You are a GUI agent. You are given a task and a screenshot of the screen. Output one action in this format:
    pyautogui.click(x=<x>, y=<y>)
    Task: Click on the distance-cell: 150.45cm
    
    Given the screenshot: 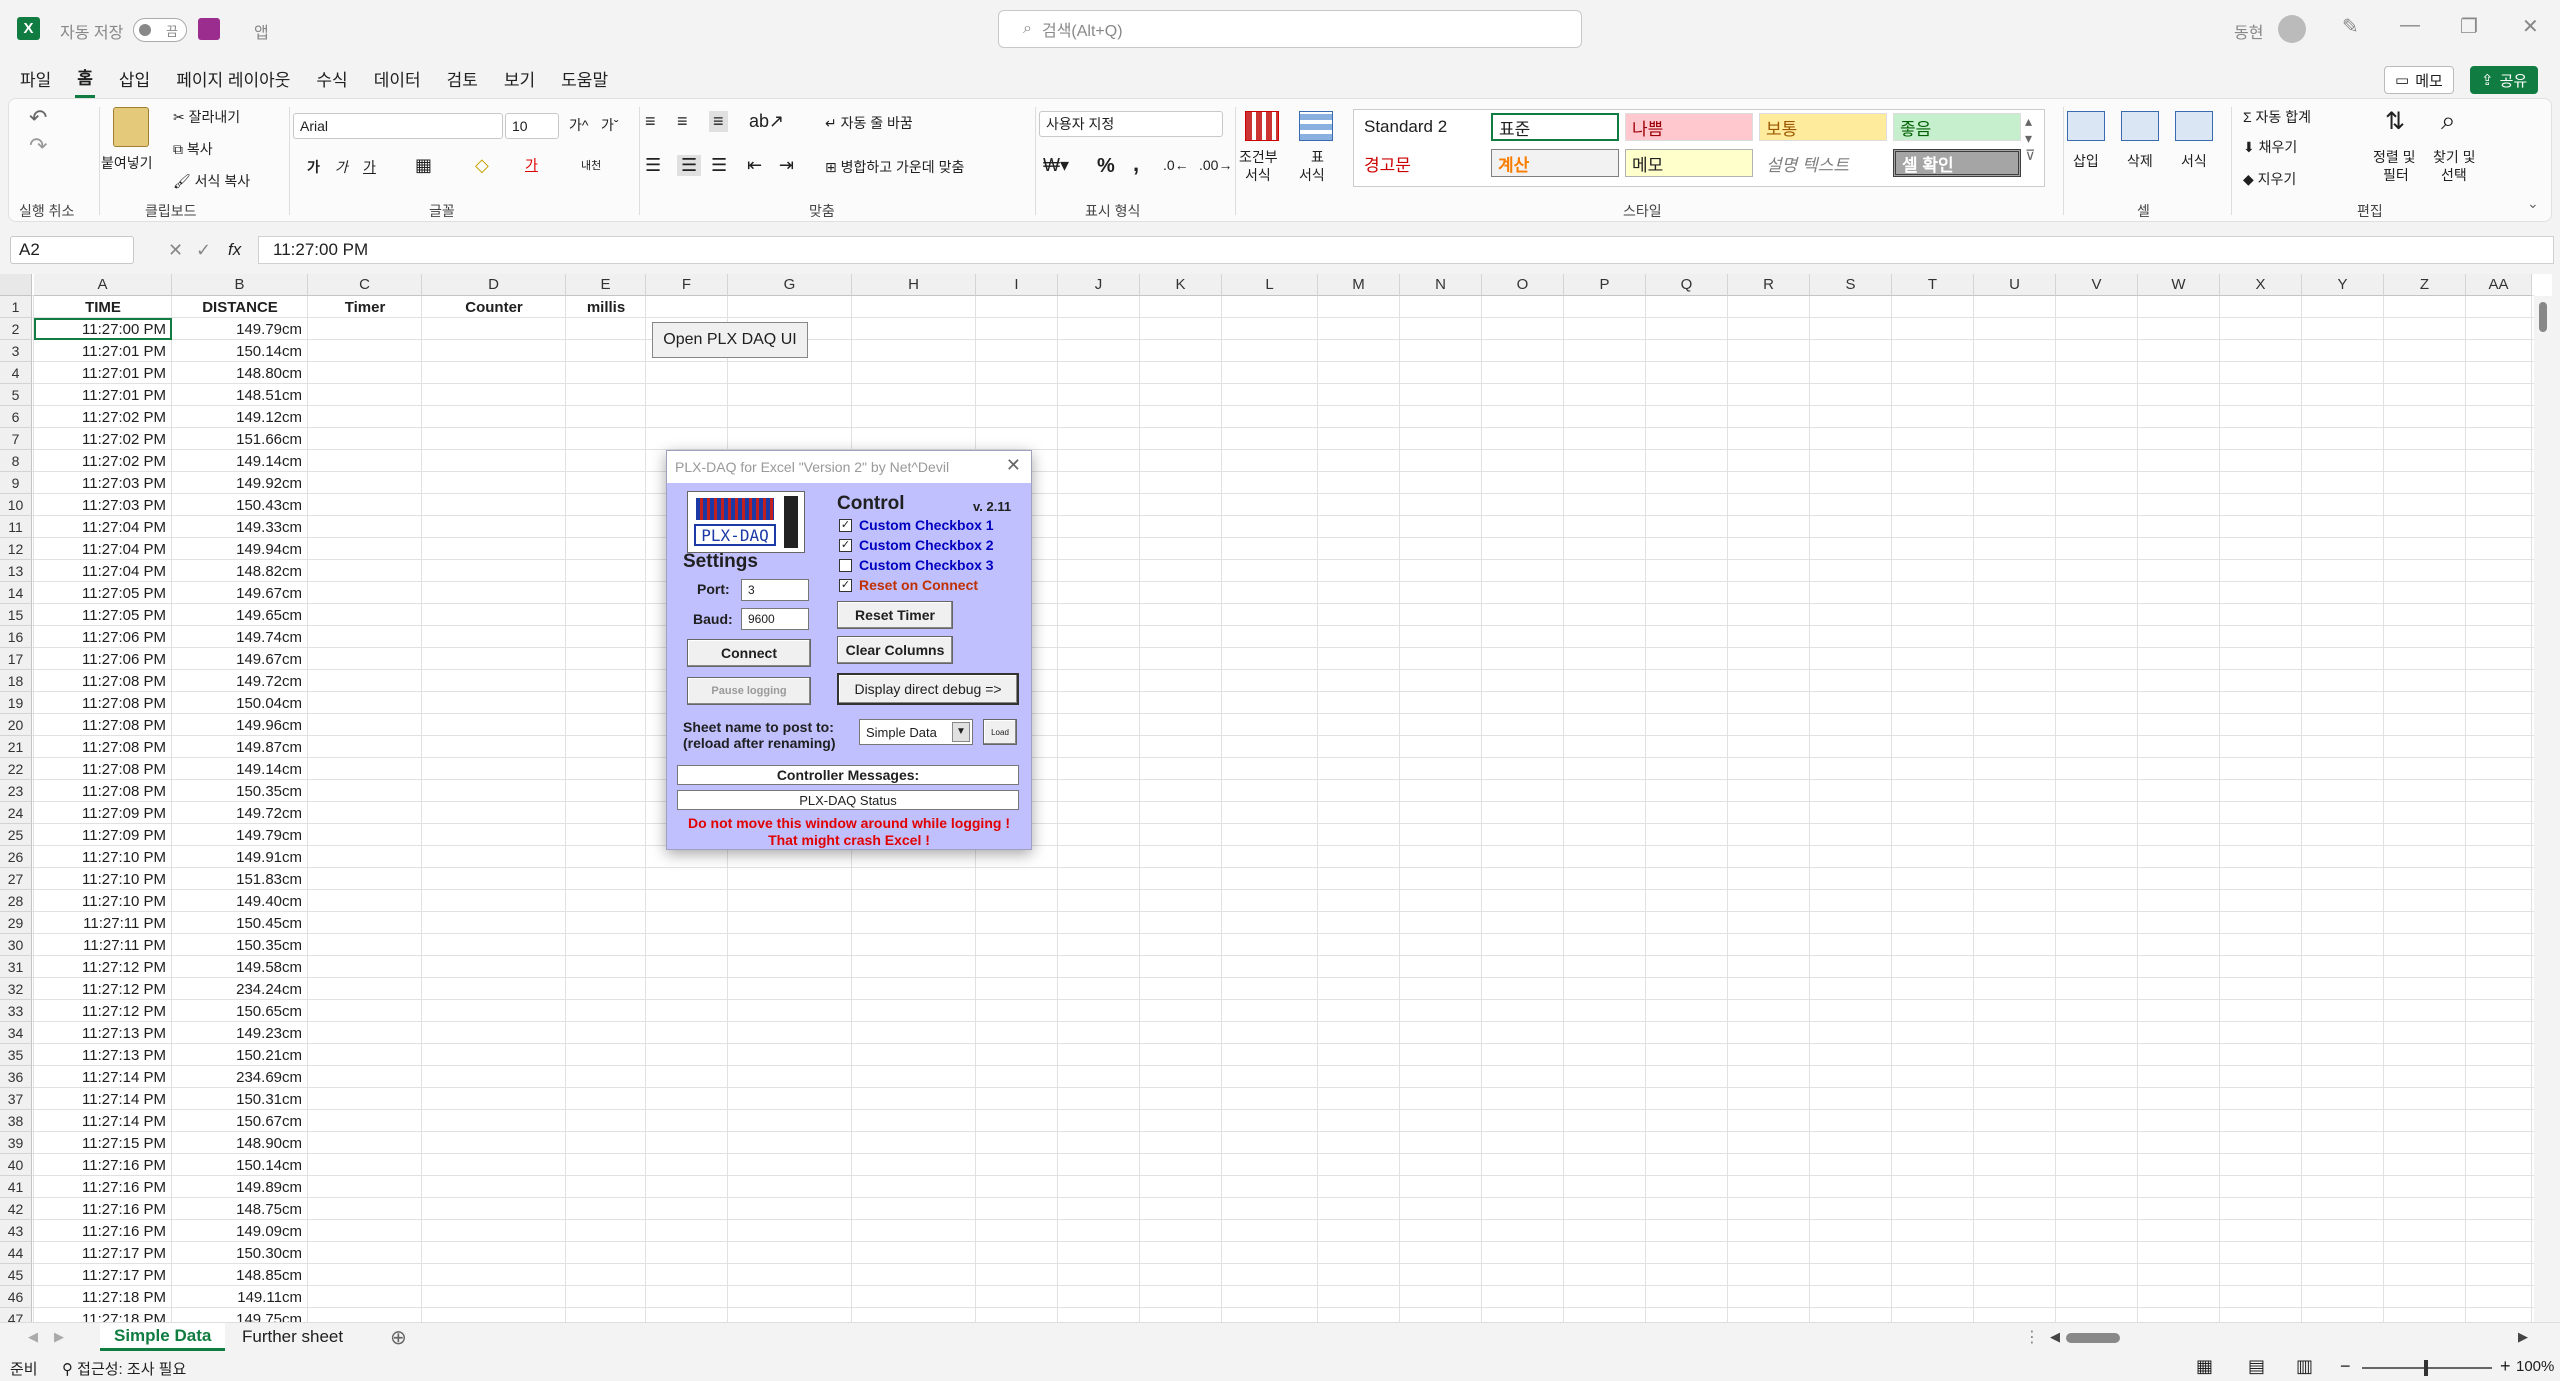 What is the action you would take?
    pyautogui.click(x=240, y=923)
    